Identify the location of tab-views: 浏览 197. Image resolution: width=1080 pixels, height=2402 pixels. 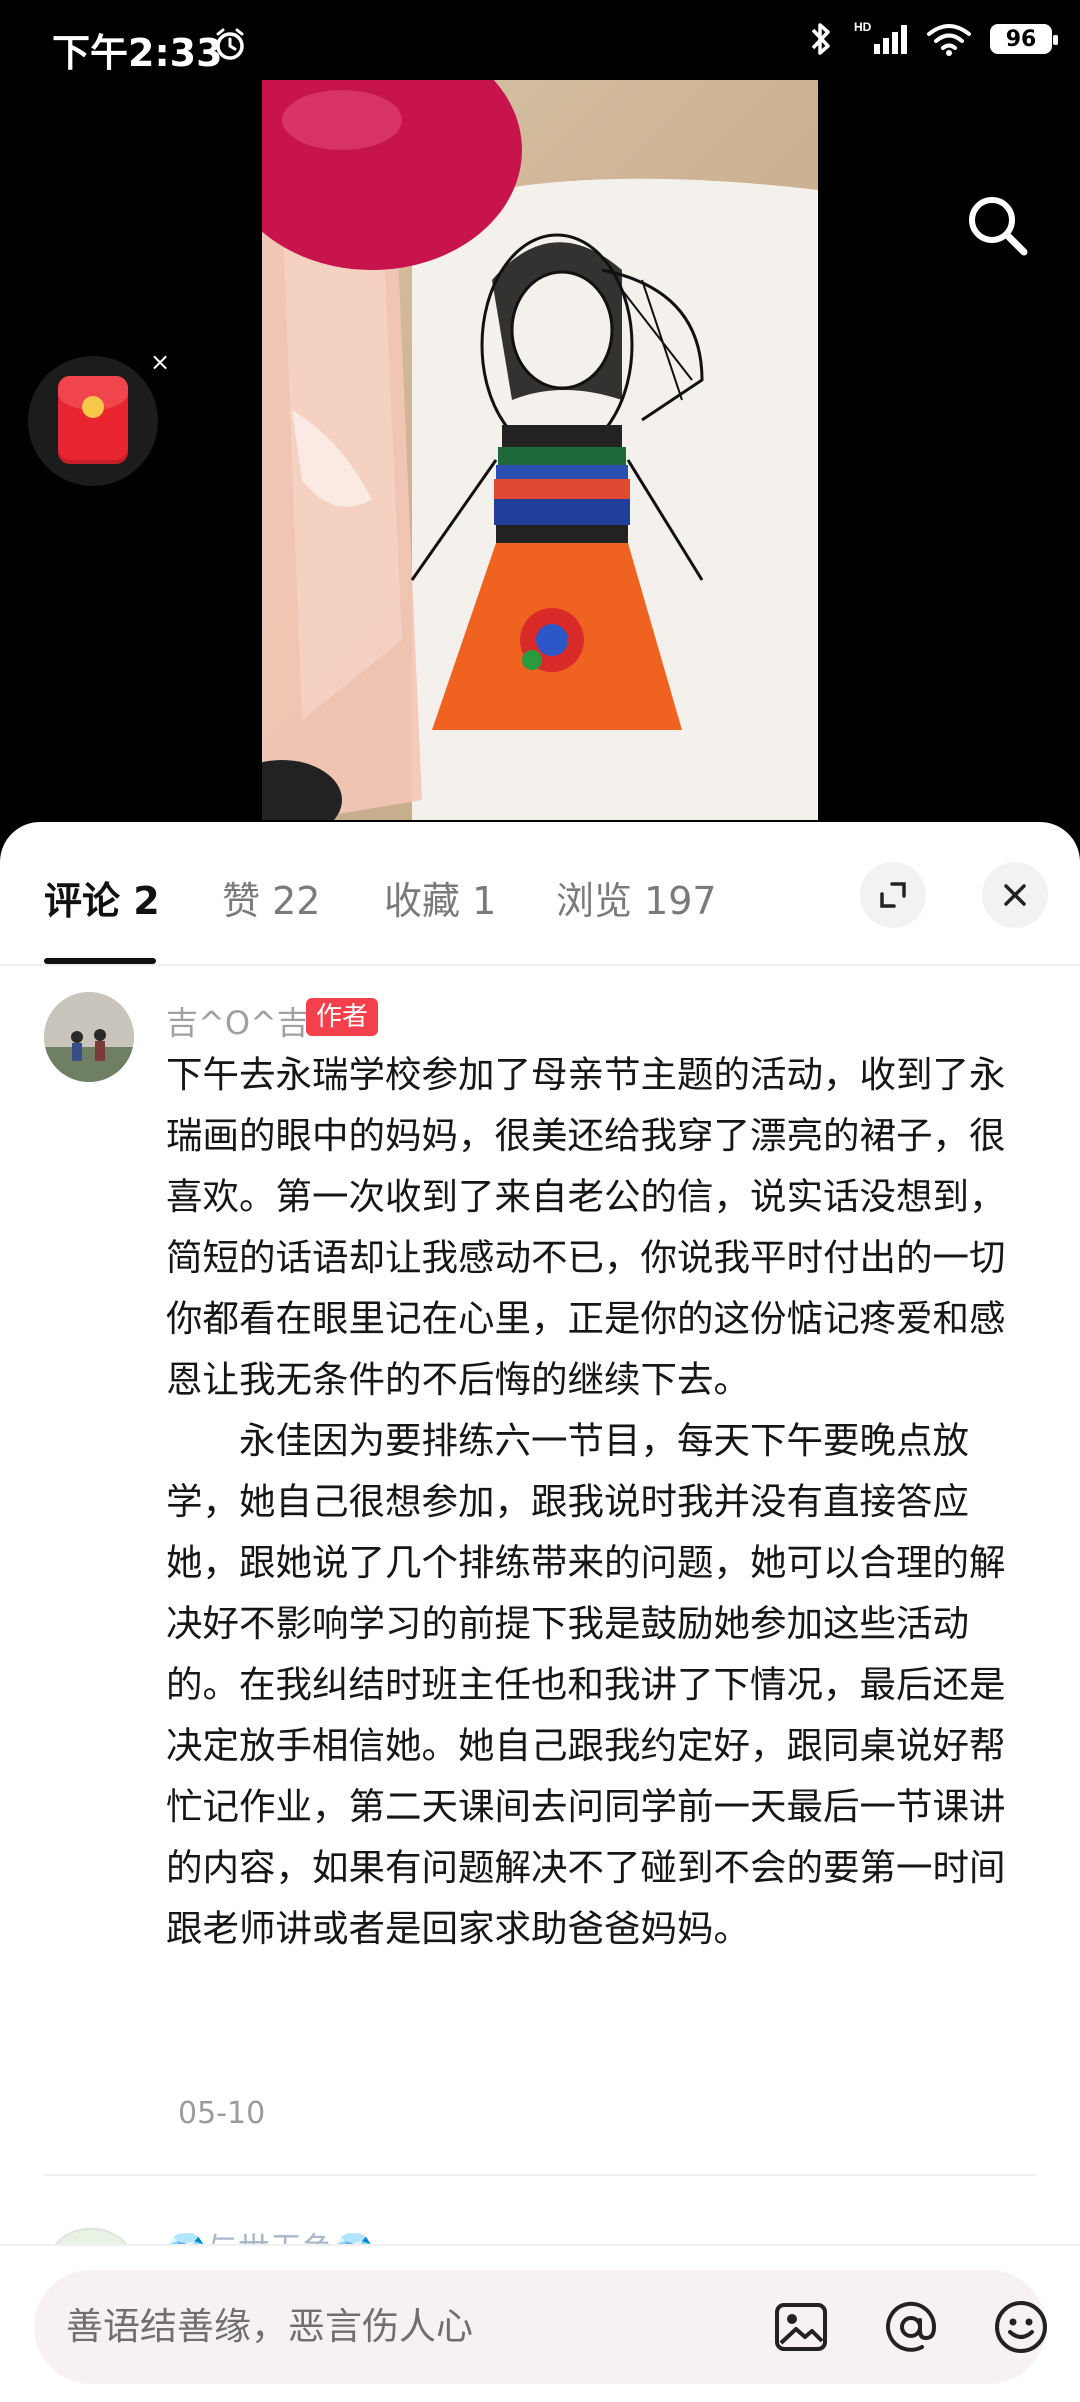
(636, 897).